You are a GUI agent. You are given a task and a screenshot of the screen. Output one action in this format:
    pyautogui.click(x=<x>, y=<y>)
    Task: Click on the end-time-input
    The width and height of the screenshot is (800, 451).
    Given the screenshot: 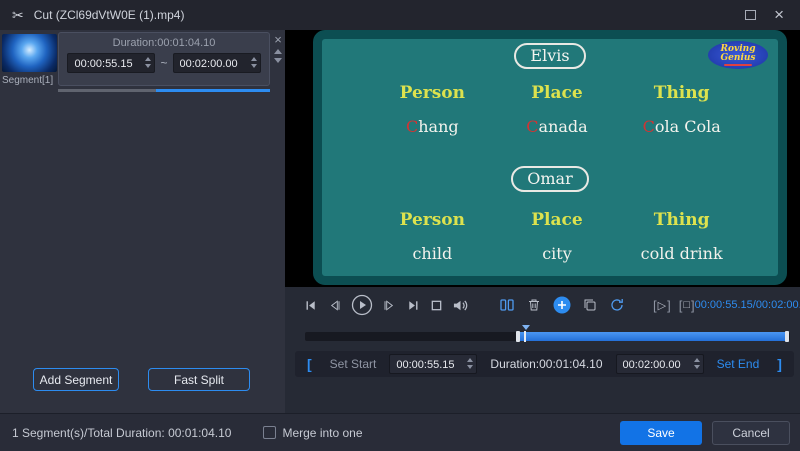 What is the action you would take?
    pyautogui.click(x=659, y=365)
    